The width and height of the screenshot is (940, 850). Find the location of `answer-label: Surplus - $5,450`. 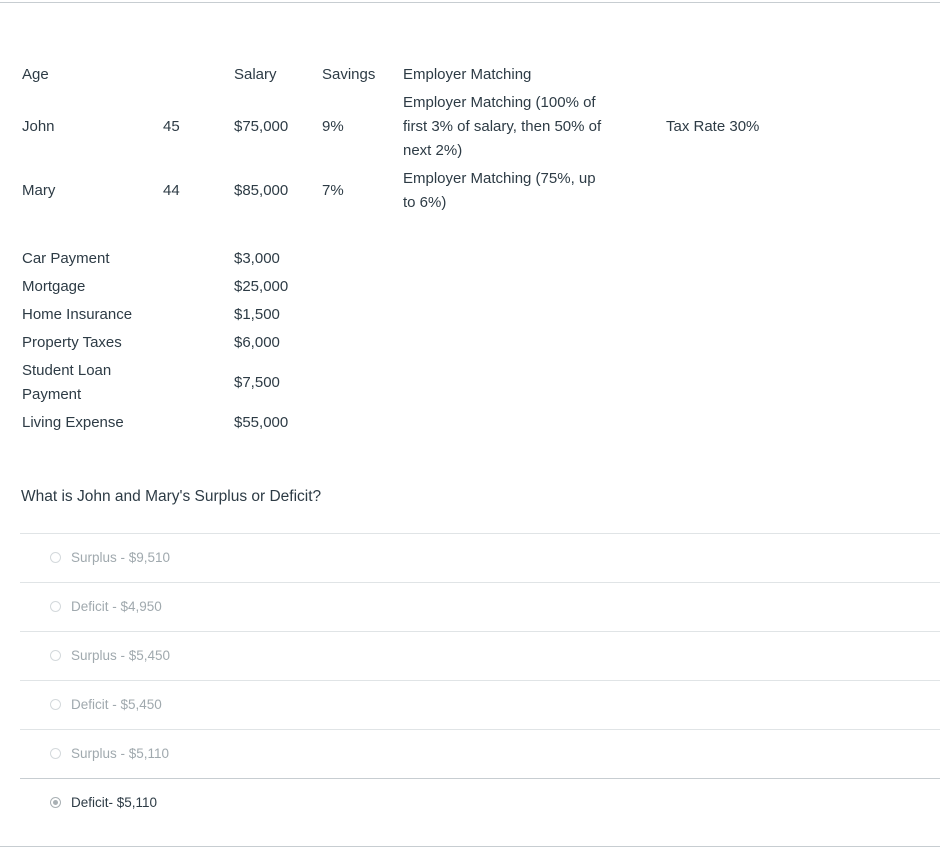

answer-label: Surplus - $5,450 is located at coordinates (121, 655).